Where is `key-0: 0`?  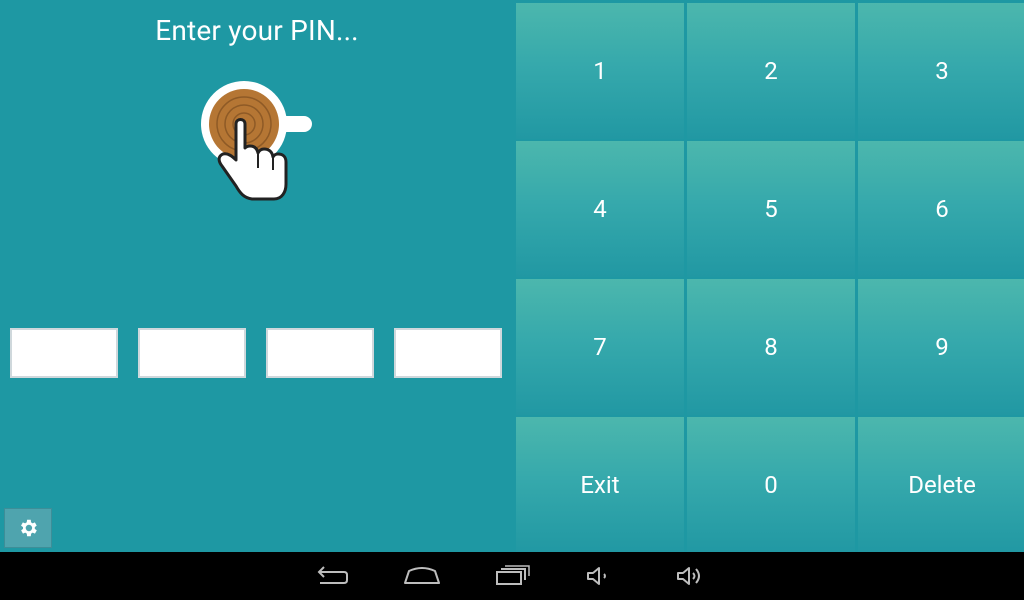
key-0: 0 is located at coordinates (771, 485).